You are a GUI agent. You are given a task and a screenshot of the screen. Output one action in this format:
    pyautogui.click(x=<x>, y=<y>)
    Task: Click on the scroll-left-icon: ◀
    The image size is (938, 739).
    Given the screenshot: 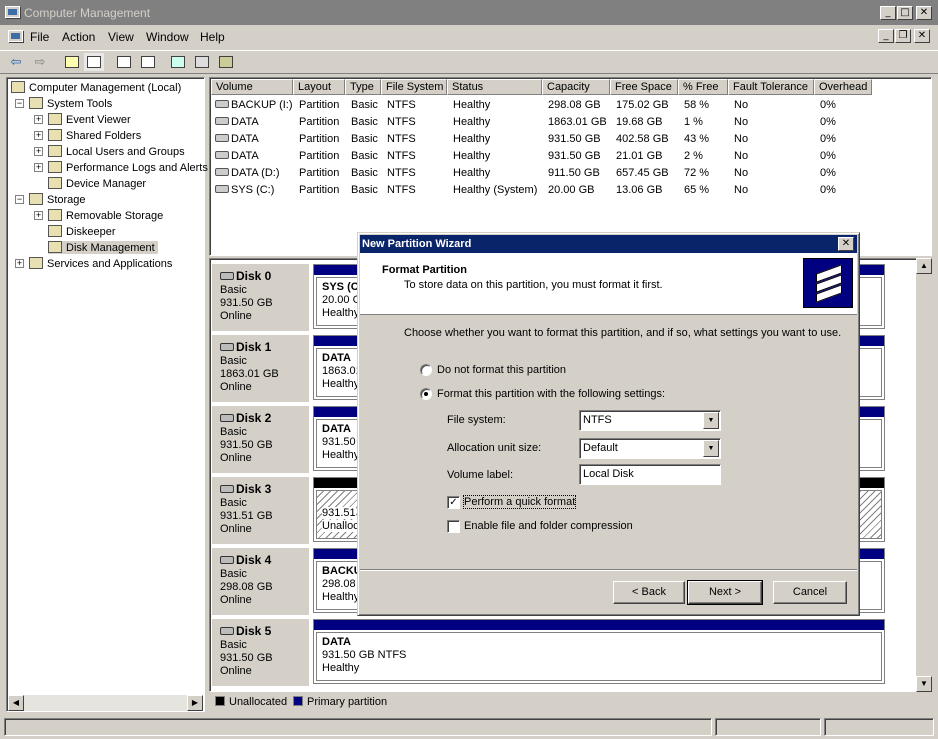 What is the action you would take?
    pyautogui.click(x=16, y=703)
    